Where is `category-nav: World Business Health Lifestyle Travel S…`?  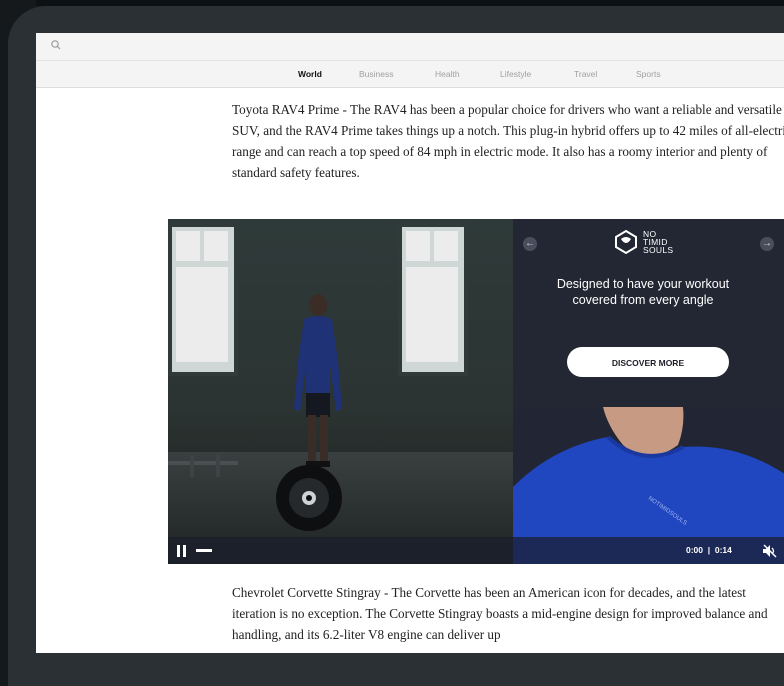 category-nav: World Business Health Lifestyle Travel S… is located at coordinates (410, 74).